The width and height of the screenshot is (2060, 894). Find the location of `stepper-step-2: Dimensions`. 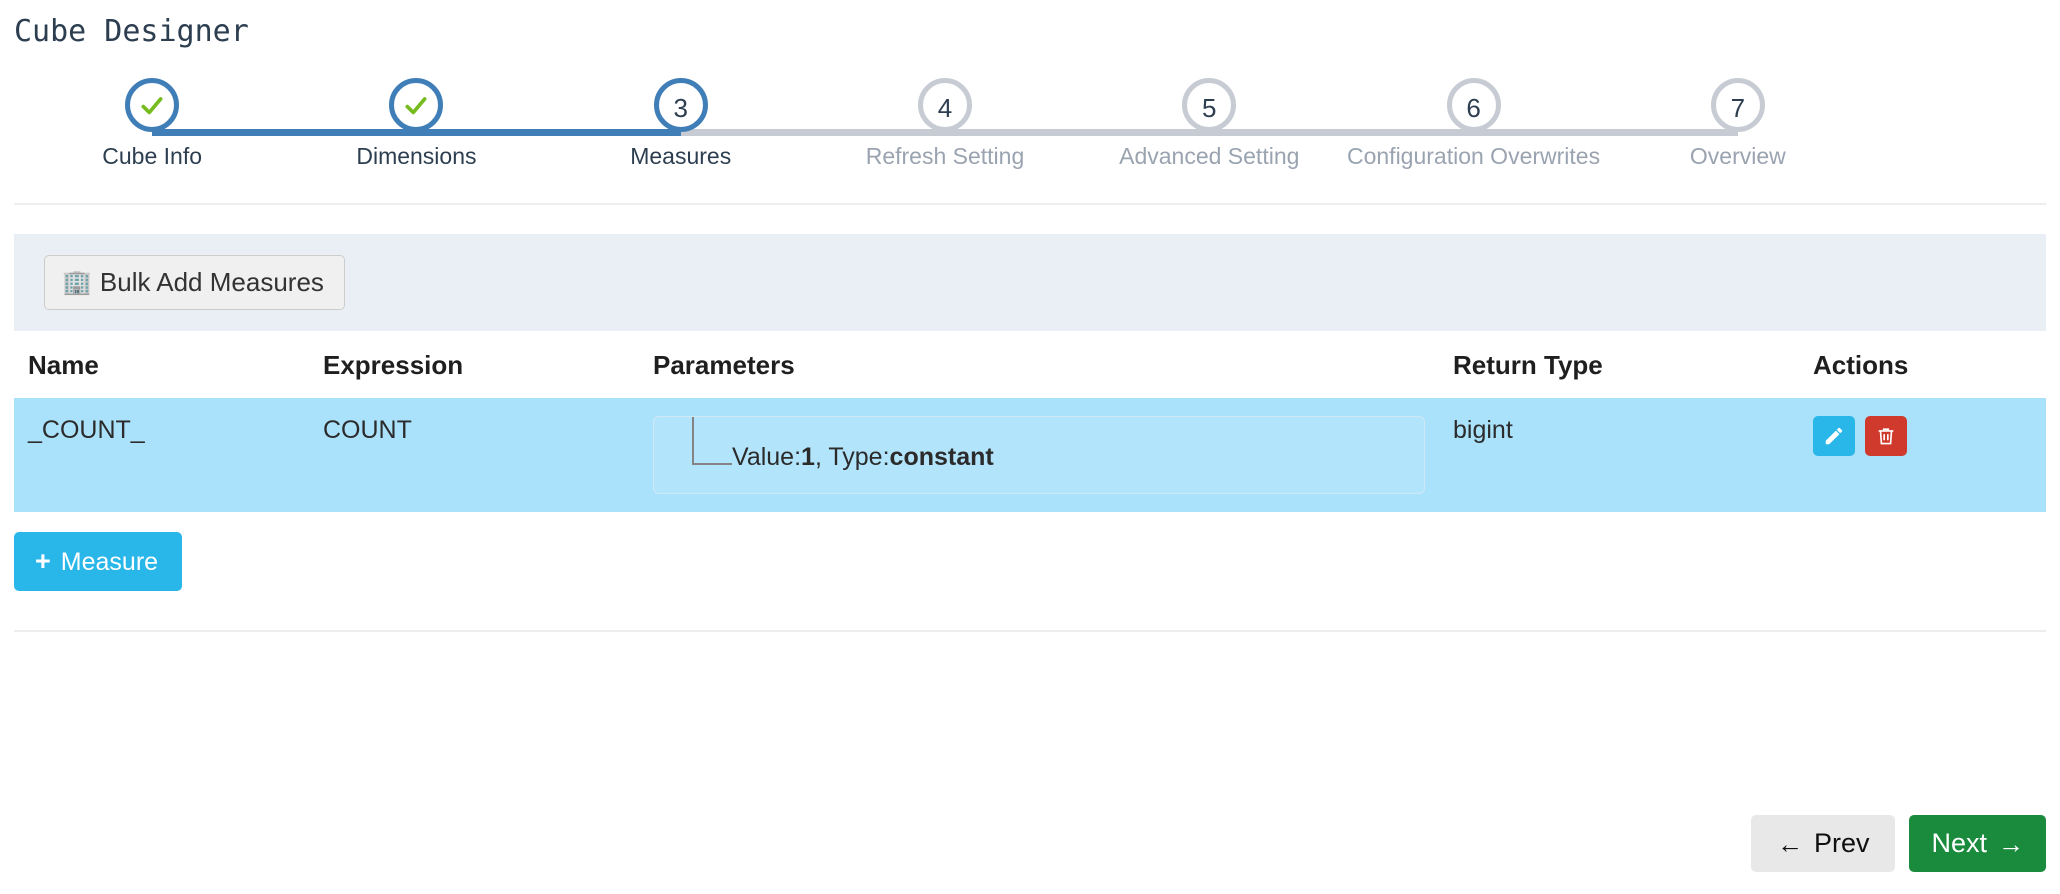

stepper-step-2: Dimensions is located at coordinates (416, 124).